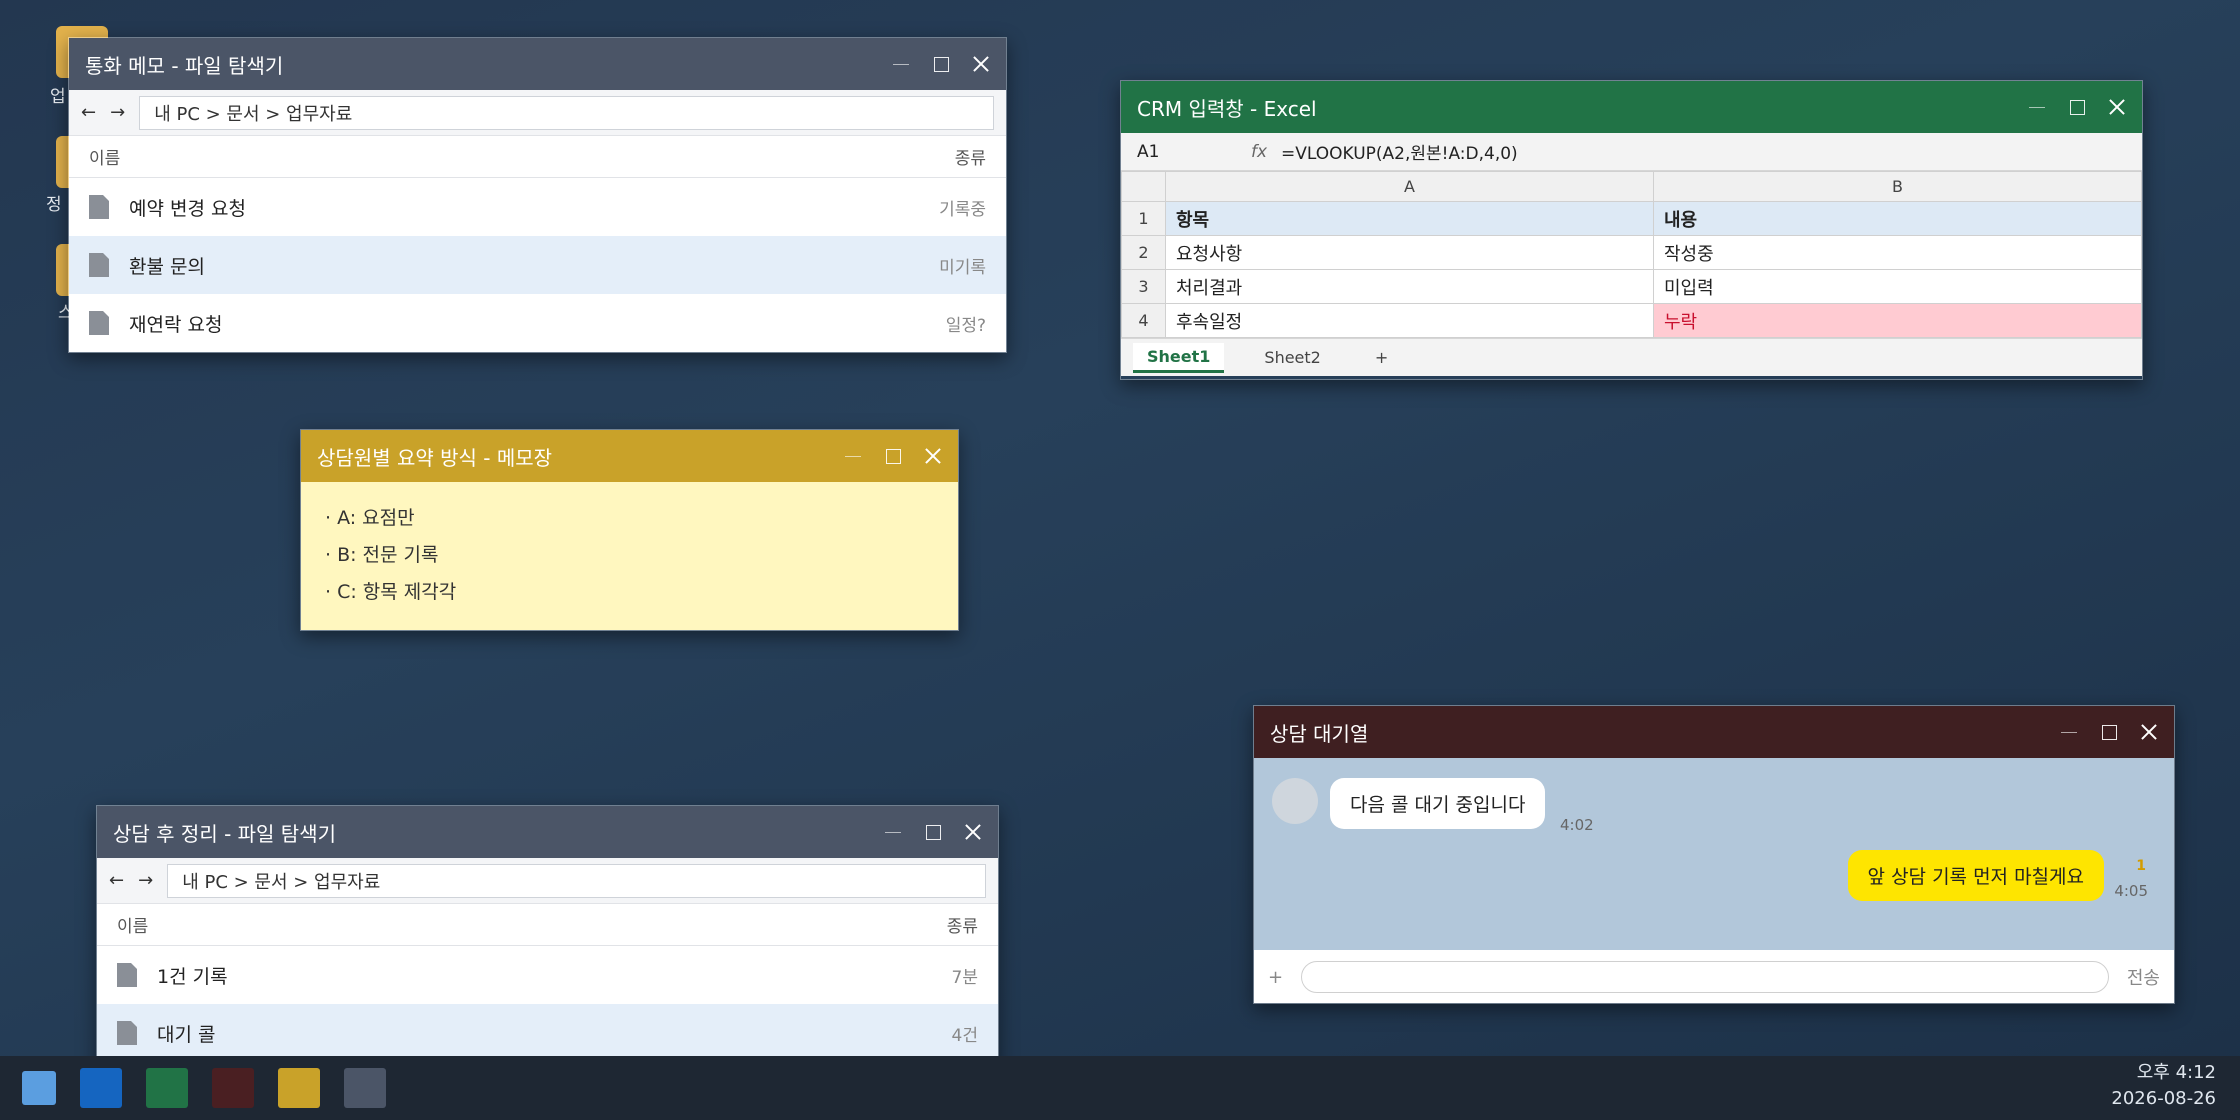 This screenshot has height=1120, width=2240. Describe the element at coordinates (2143, 977) in the screenshot. I see `send-button: 전송` at that location.